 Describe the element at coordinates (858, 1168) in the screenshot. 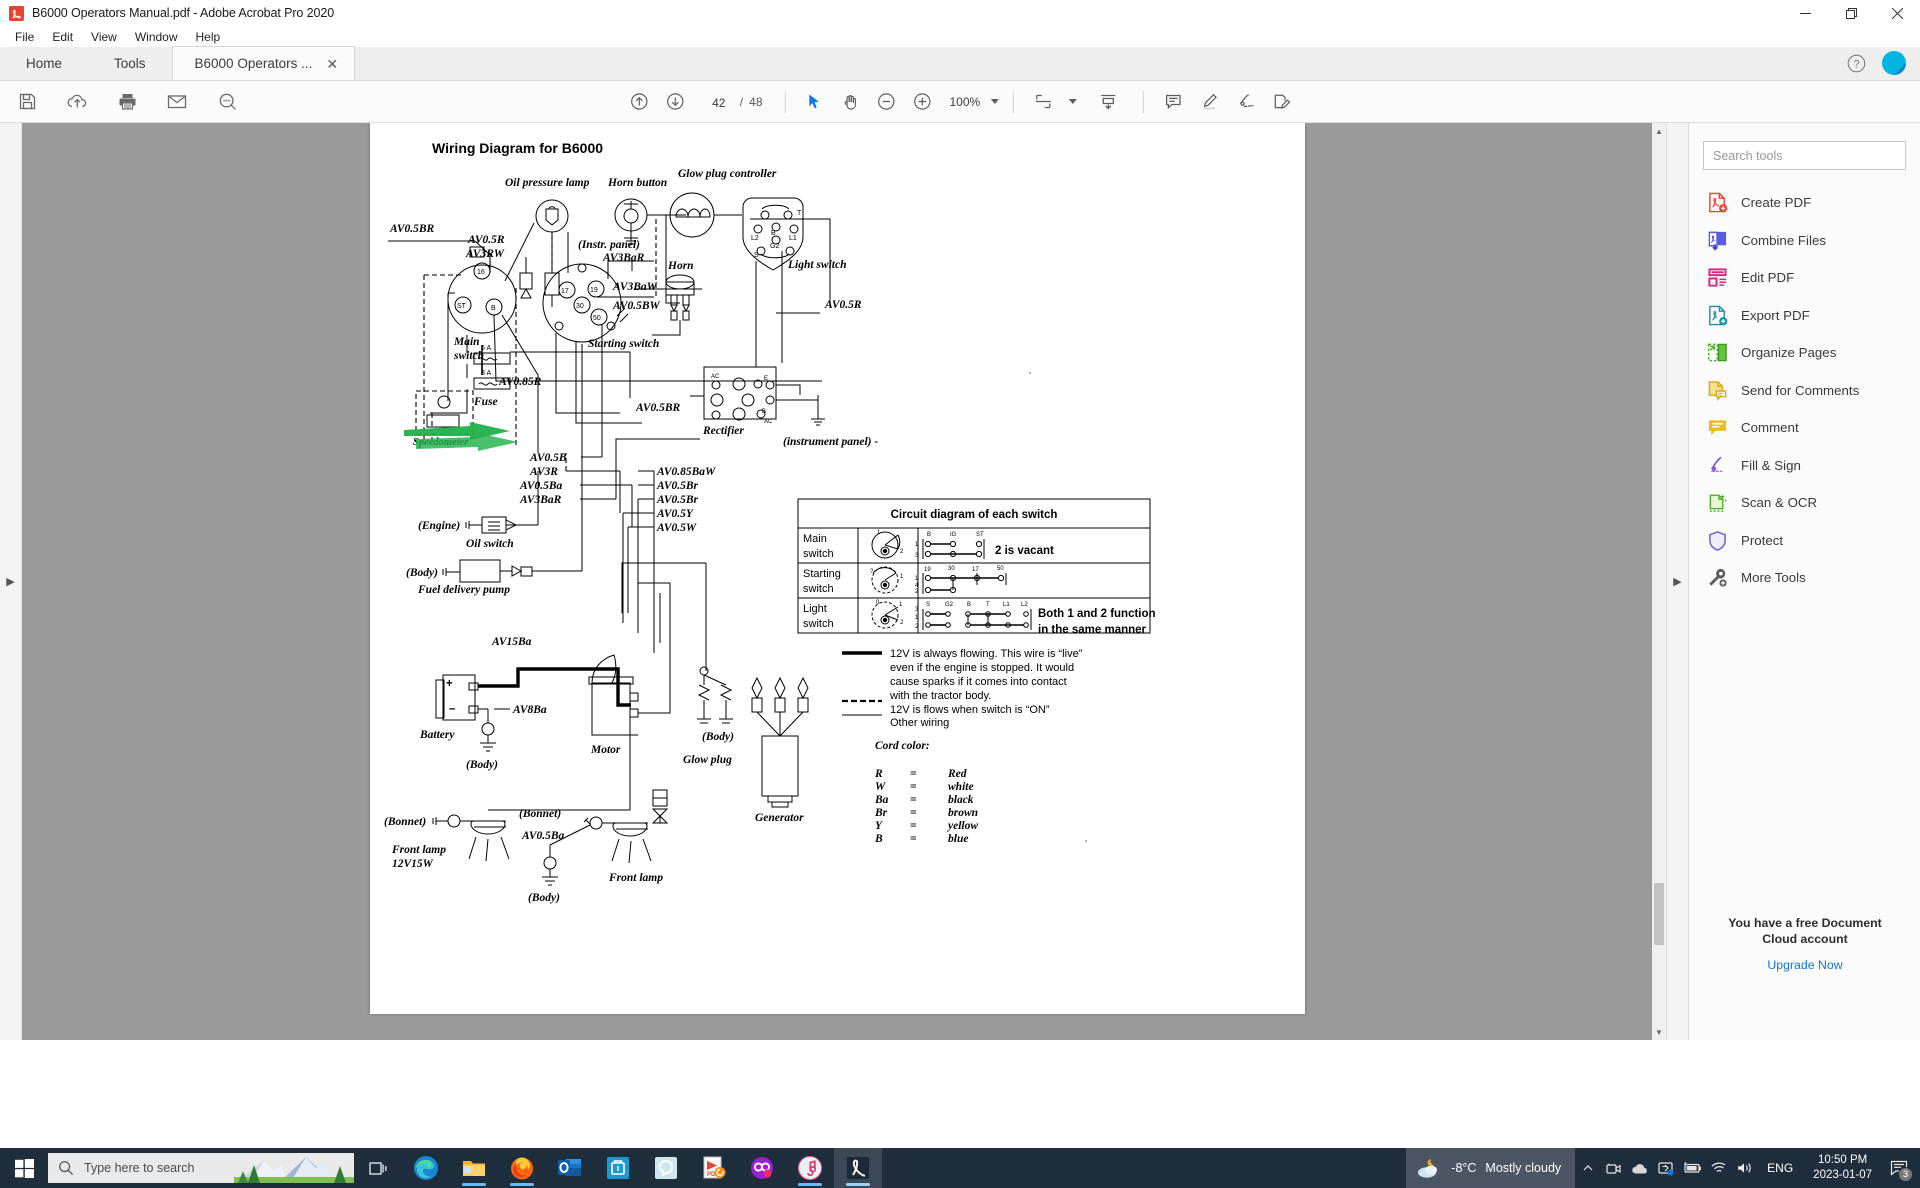

I see `acrobat-icon` at that location.